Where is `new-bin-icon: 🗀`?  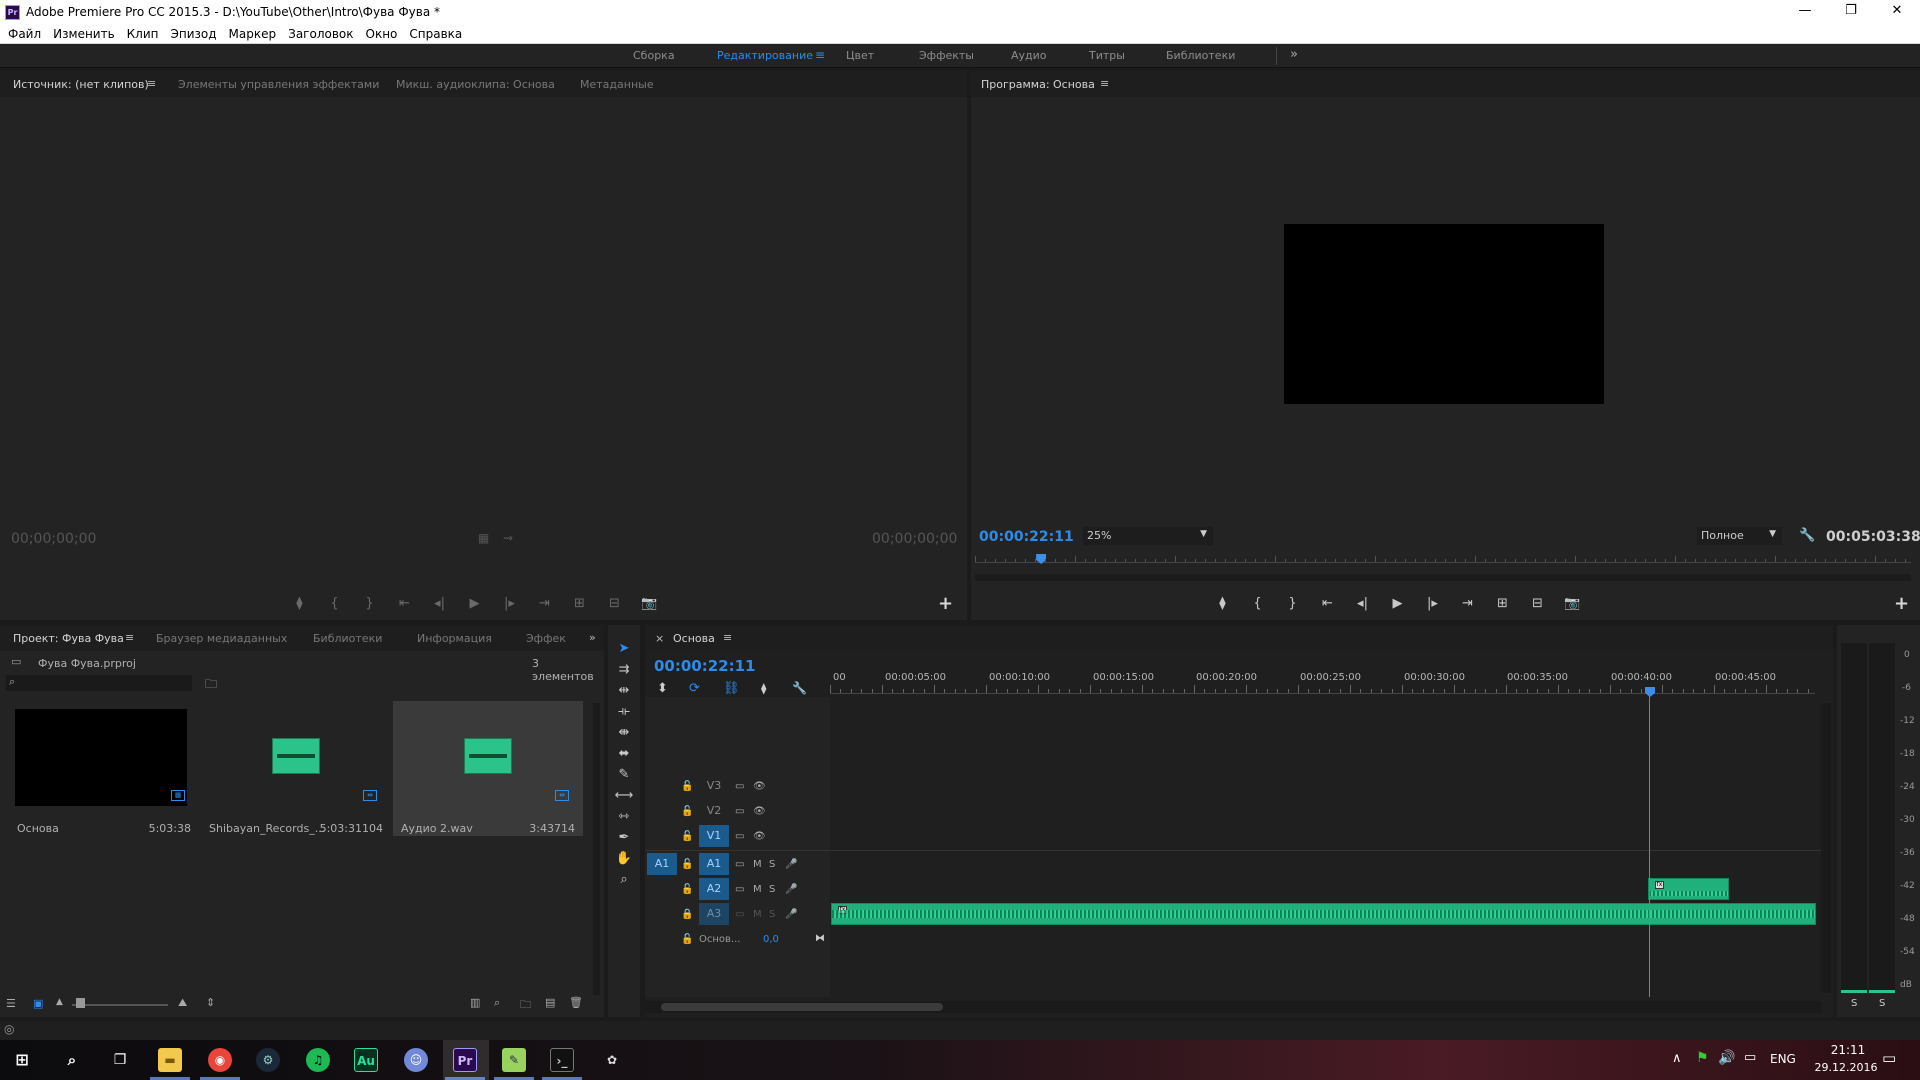 new-bin-icon: 🗀 is located at coordinates (525, 1005).